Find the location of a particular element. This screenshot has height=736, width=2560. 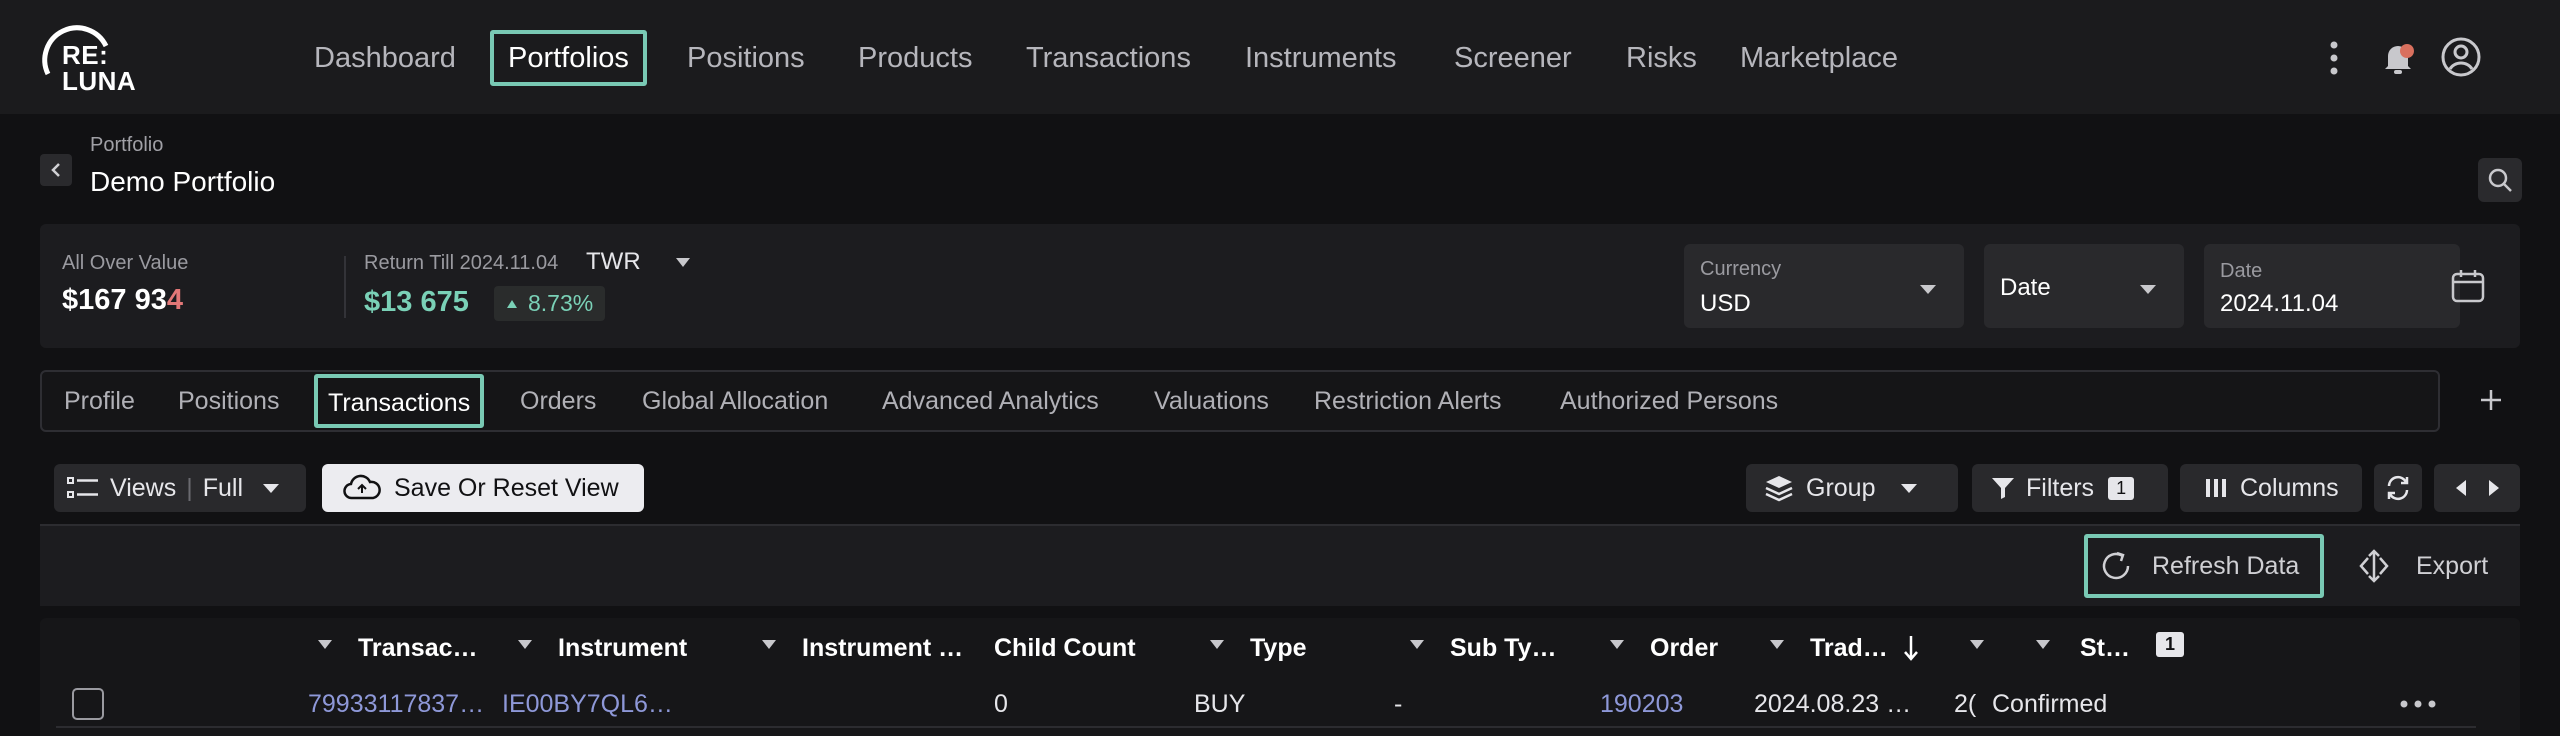

status-column-menu-icon is located at coordinates (2043, 644).